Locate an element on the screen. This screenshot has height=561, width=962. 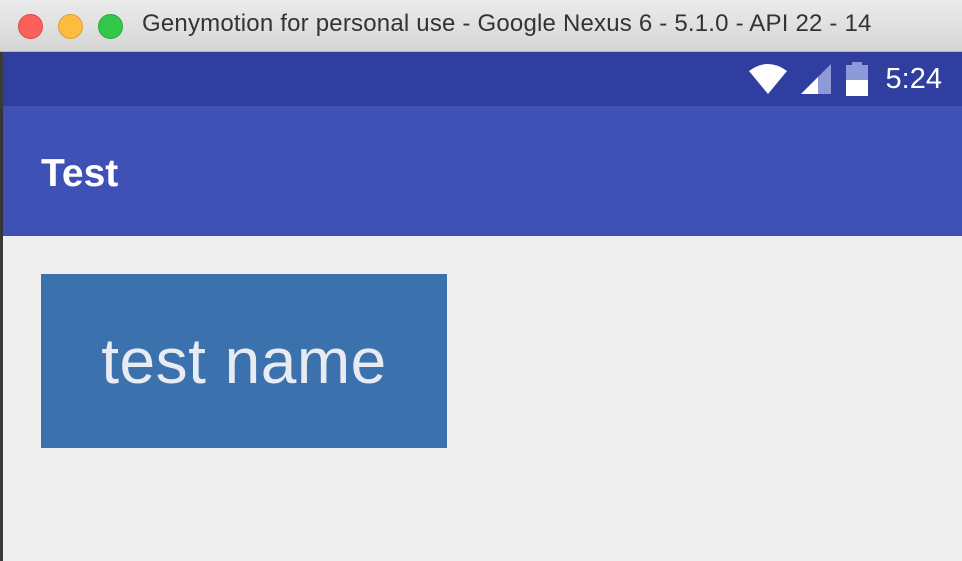
status-icons-group: 5:24 is located at coordinates (845, 79).